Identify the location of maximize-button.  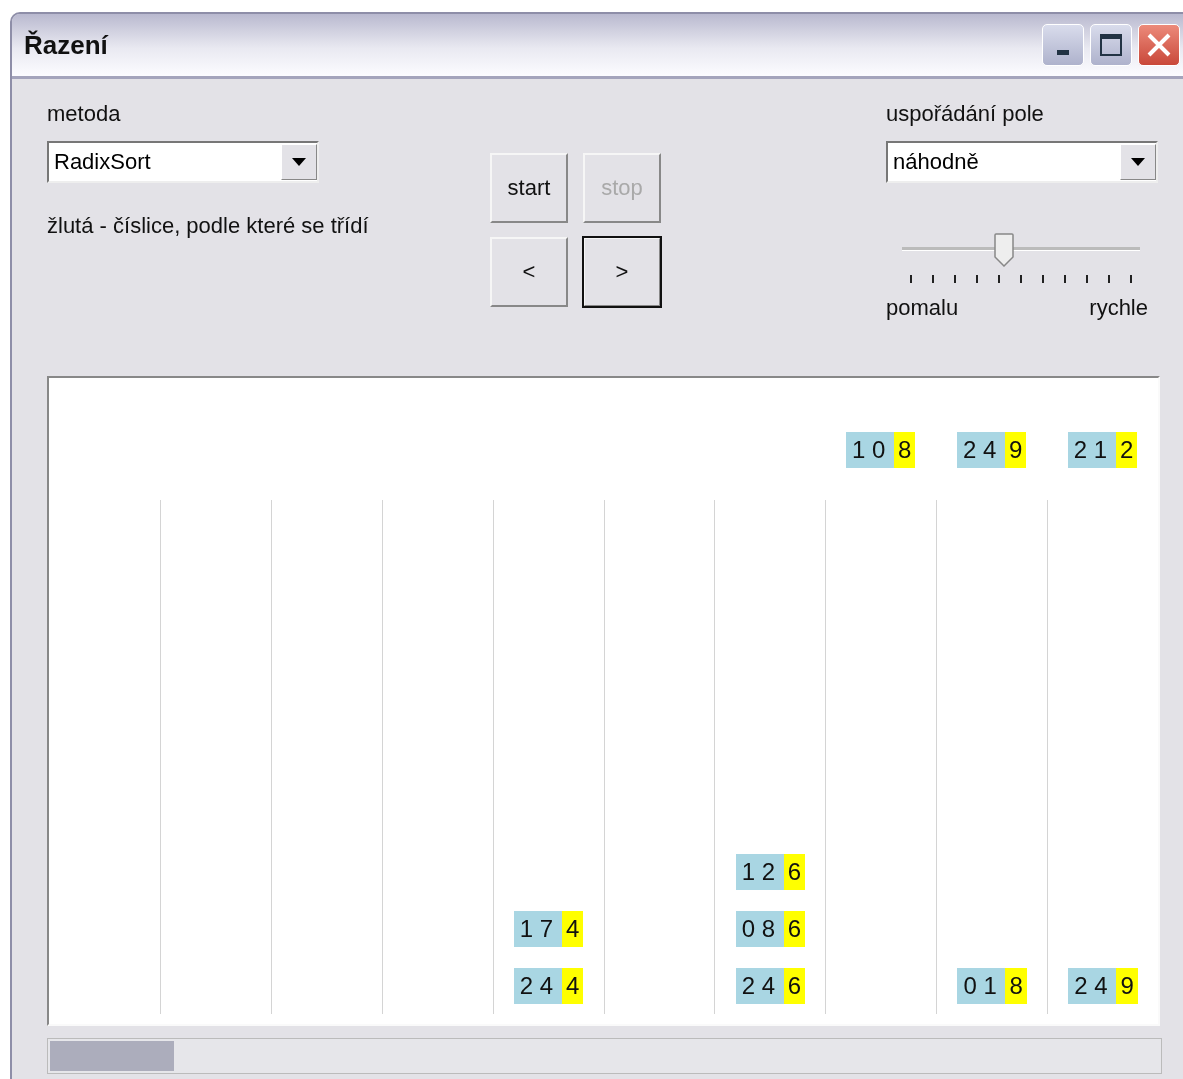
(1111, 45).